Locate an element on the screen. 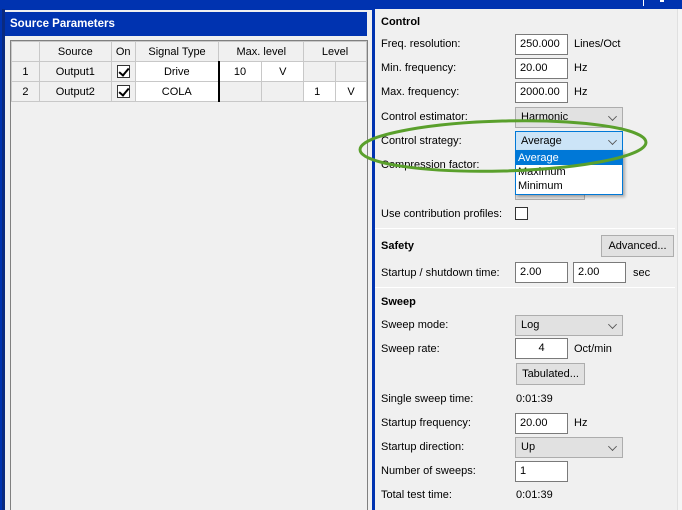 This screenshot has width=682, height=510. sweep-rate-input: 4 is located at coordinates (541, 348).